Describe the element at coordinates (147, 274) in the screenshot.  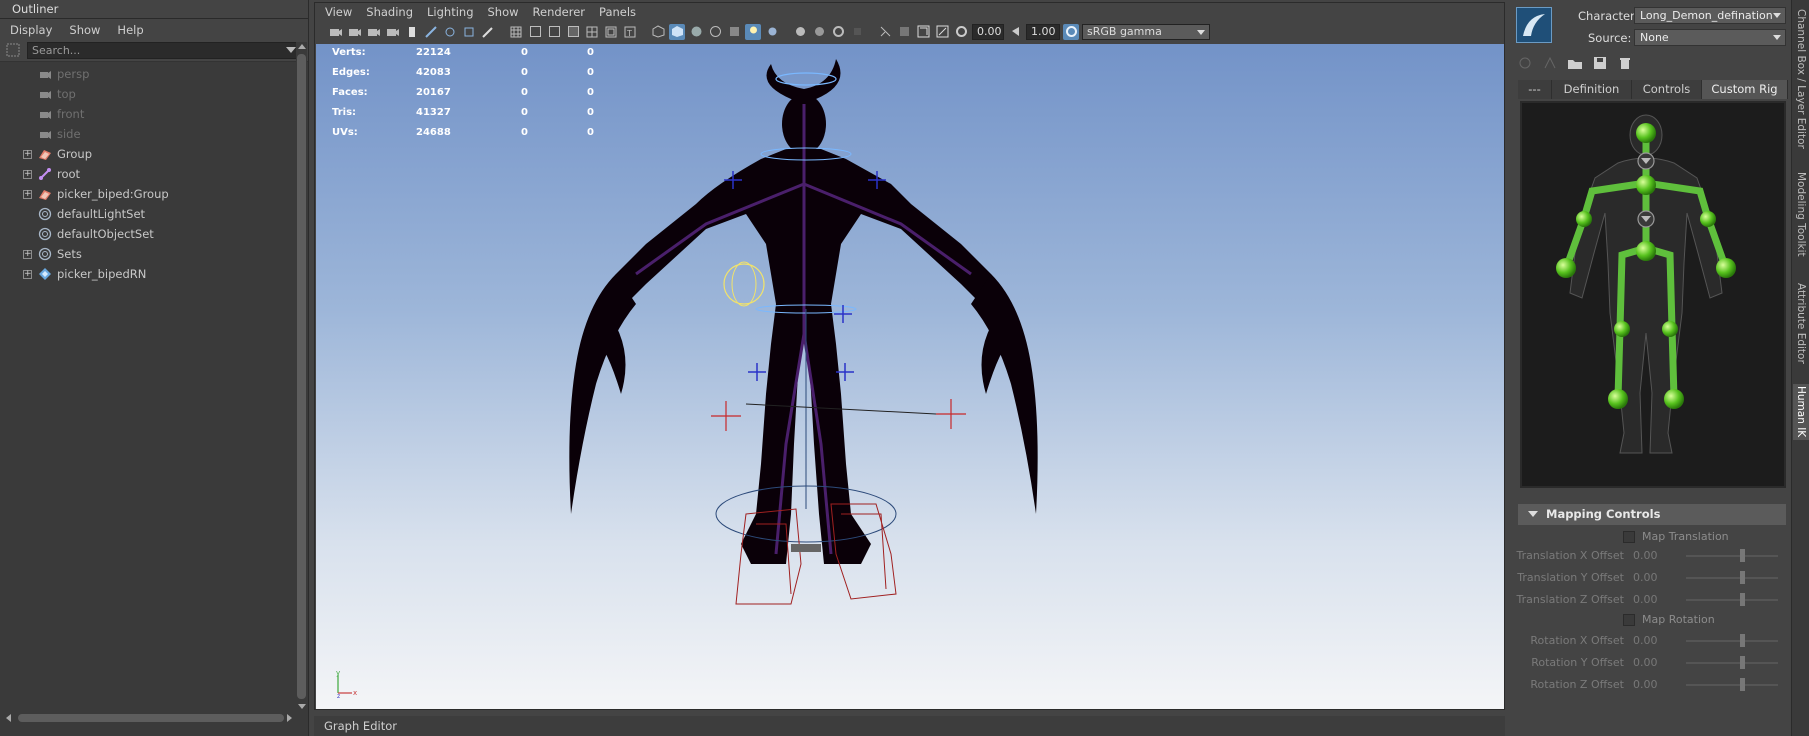
I see `outliner-item: + picker_bipedRN` at that location.